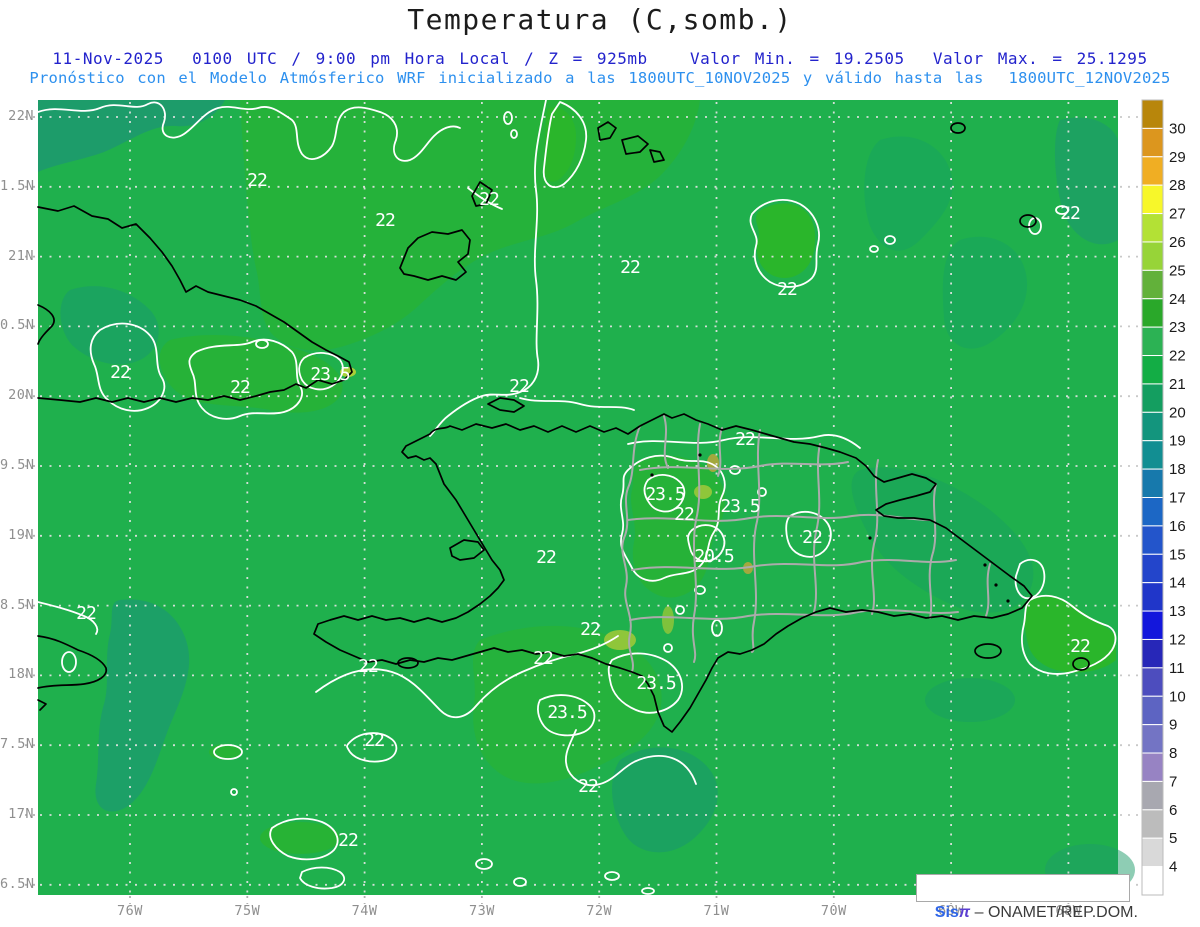 The height and width of the screenshot is (927, 1200). Describe the element at coordinates (17, 744) in the screenshot. I see `lat-tick-label: 7.5N` at that location.